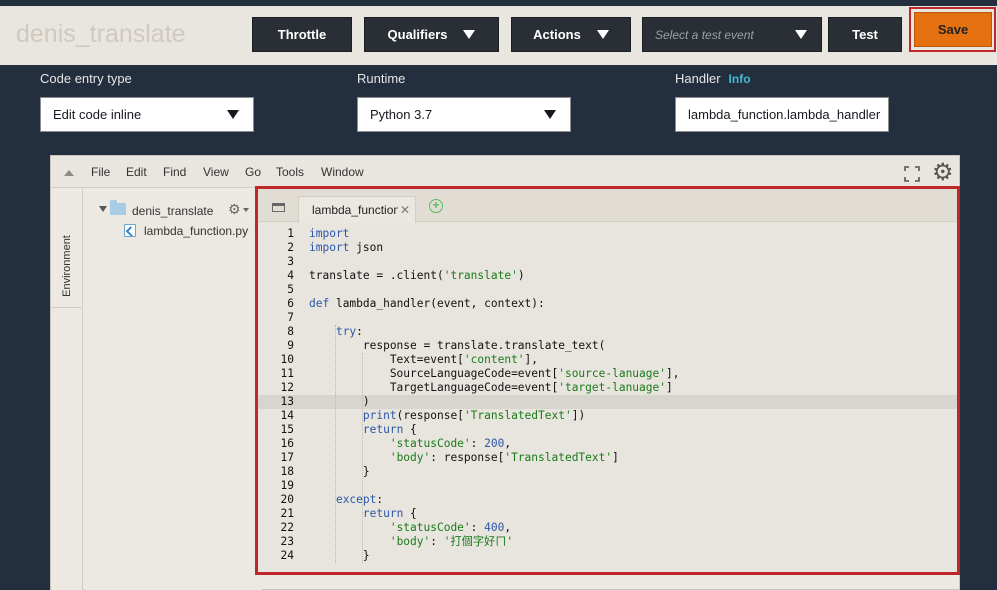 The width and height of the screenshot is (997, 590). Describe the element at coordinates (704, 34) in the screenshot. I see `test-event-placeholder: Select a test event` at that location.